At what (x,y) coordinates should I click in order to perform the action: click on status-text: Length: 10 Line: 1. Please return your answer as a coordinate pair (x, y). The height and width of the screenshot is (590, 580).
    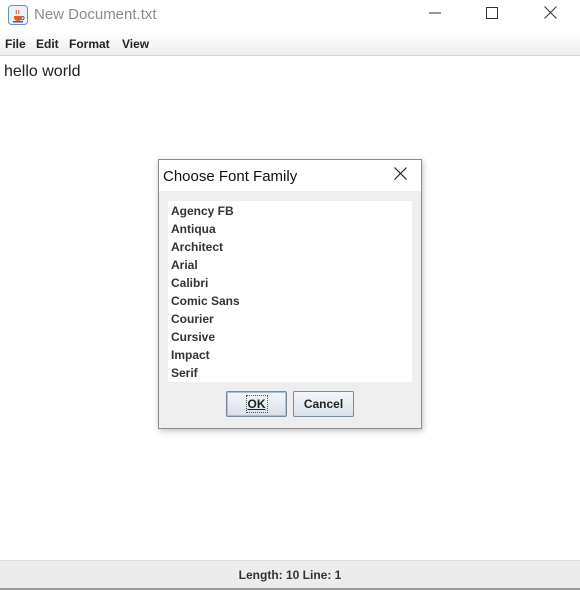
    Looking at the image, I should click on (290, 575).